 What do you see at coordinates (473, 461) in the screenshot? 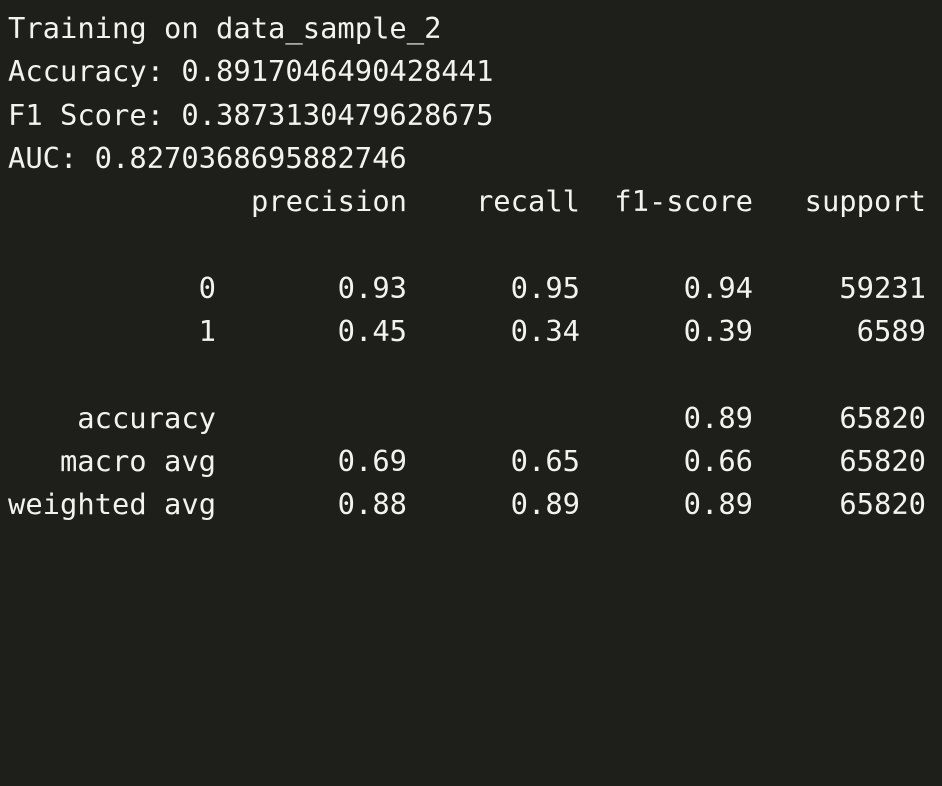
I see `report-row-macro-avg: macro avg 0.69 0.65 0.66 65820` at bounding box center [473, 461].